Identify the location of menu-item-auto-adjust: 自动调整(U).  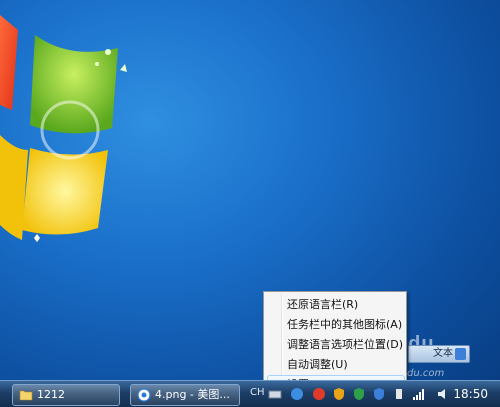
(336, 364).